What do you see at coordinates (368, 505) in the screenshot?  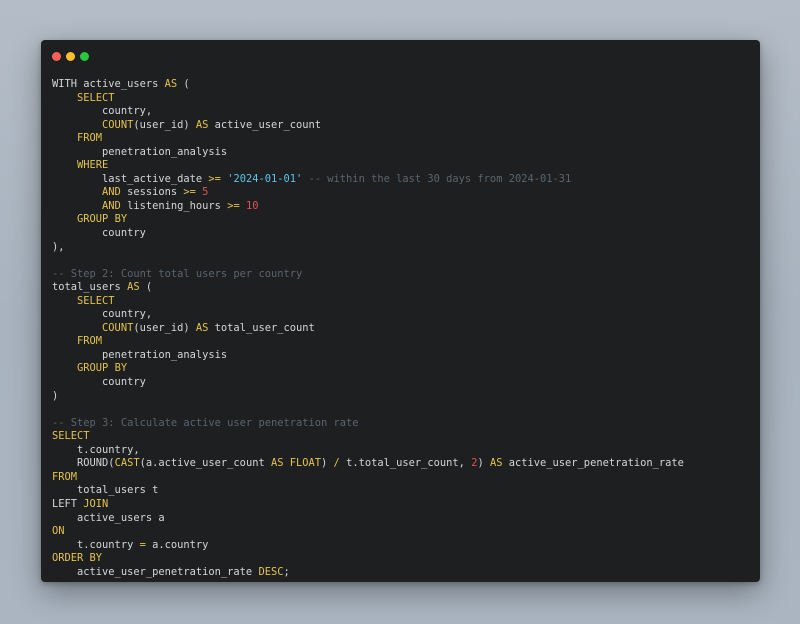 I see `code-line: LEFT JOIN` at bounding box center [368, 505].